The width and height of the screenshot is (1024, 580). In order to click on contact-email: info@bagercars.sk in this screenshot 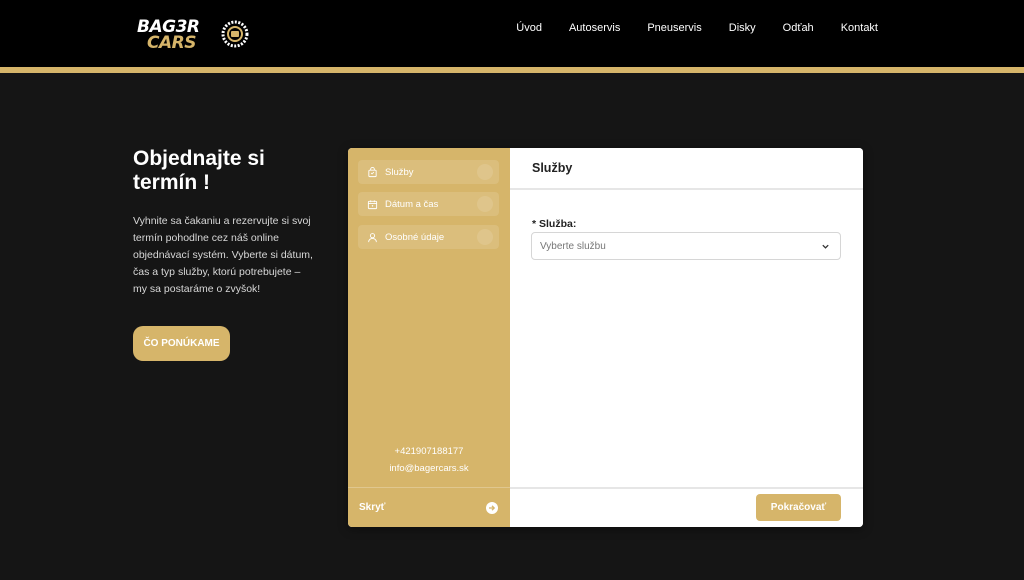, I will do `click(429, 468)`.